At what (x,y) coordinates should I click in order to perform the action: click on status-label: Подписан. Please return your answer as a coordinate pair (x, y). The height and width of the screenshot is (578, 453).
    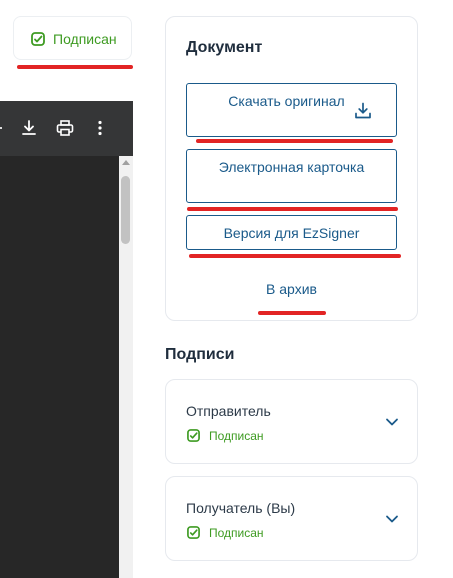
    Looking at the image, I should click on (85, 39).